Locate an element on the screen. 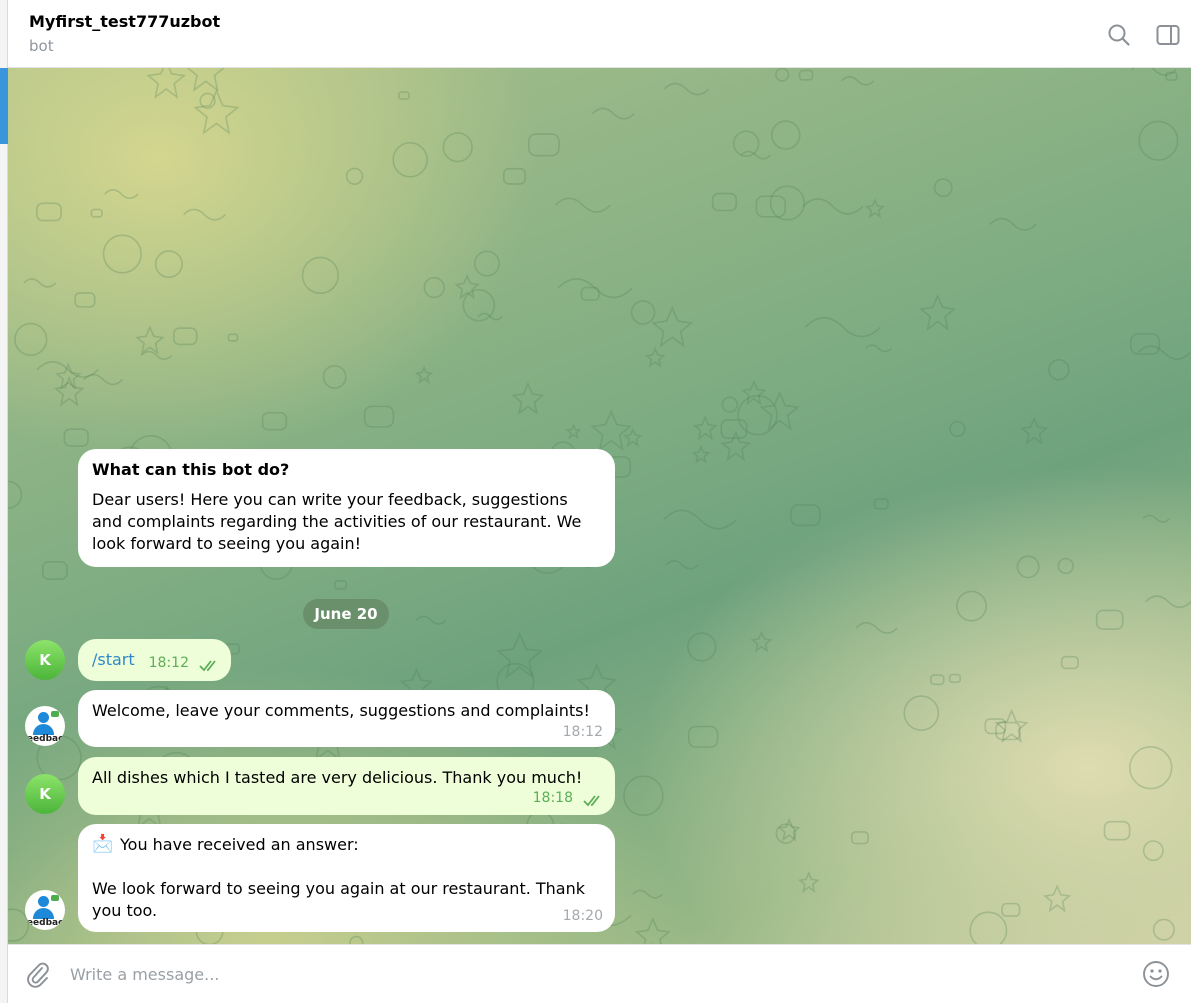  message-composer is located at coordinates (599, 973).